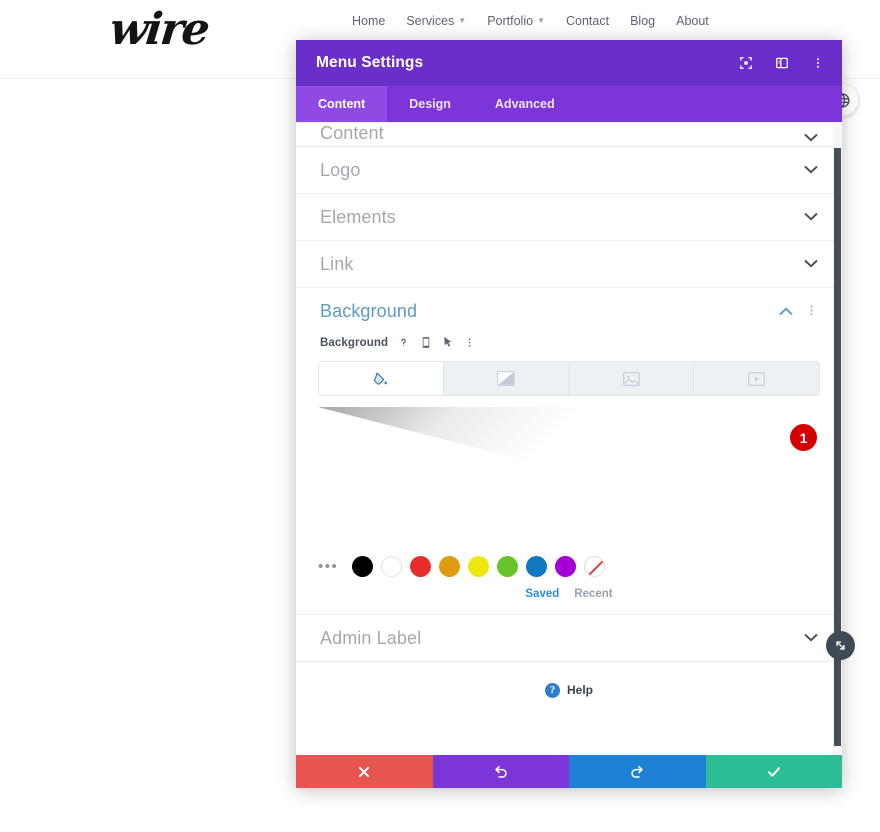  I want to click on site-nav: Home Services ▼ Portfolio ▼ Contact Blog About, so click(530, 21).